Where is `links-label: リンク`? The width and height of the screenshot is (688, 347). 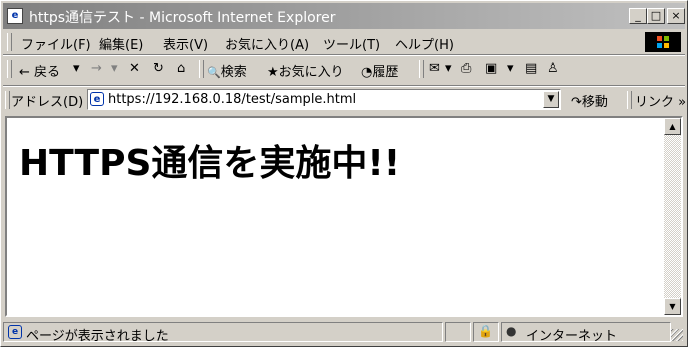
links-label: リンク is located at coordinates (655, 102).